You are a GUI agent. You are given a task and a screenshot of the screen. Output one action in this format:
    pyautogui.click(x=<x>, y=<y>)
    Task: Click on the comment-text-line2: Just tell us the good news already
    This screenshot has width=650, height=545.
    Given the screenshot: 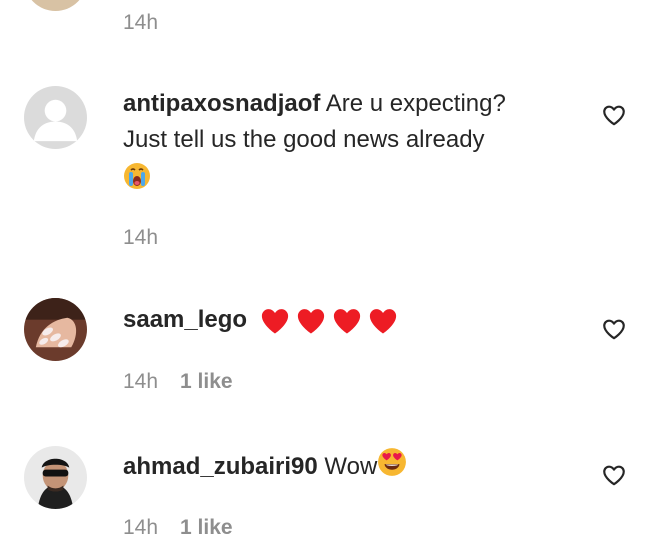 What is the action you would take?
    pyautogui.click(x=304, y=139)
    